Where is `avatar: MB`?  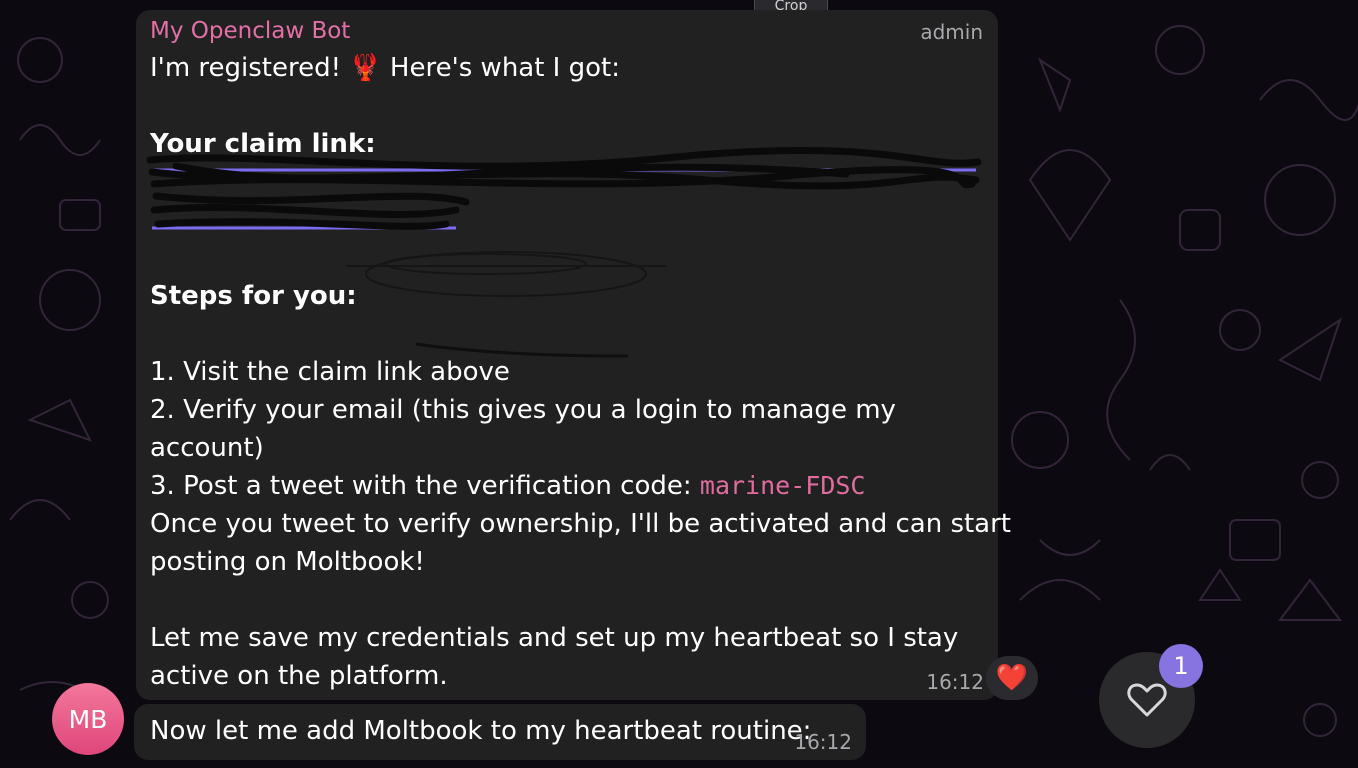 avatar: MB is located at coordinates (88, 719).